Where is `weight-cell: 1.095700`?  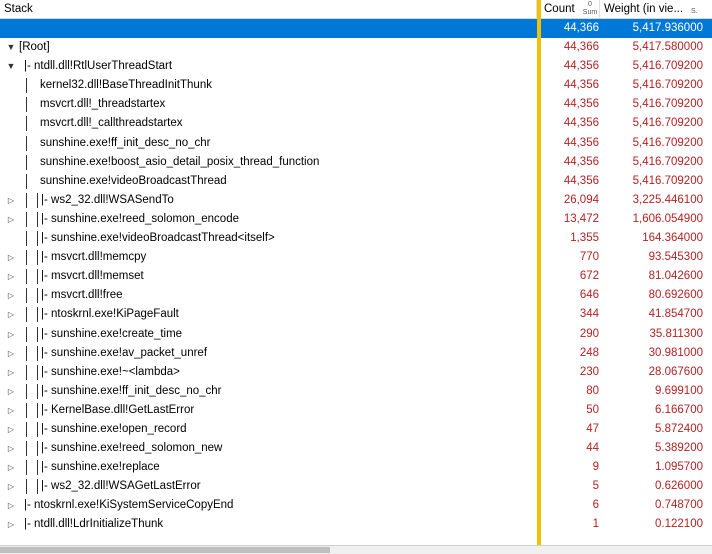
weight-cell: 1.095700 is located at coordinates (679, 467).